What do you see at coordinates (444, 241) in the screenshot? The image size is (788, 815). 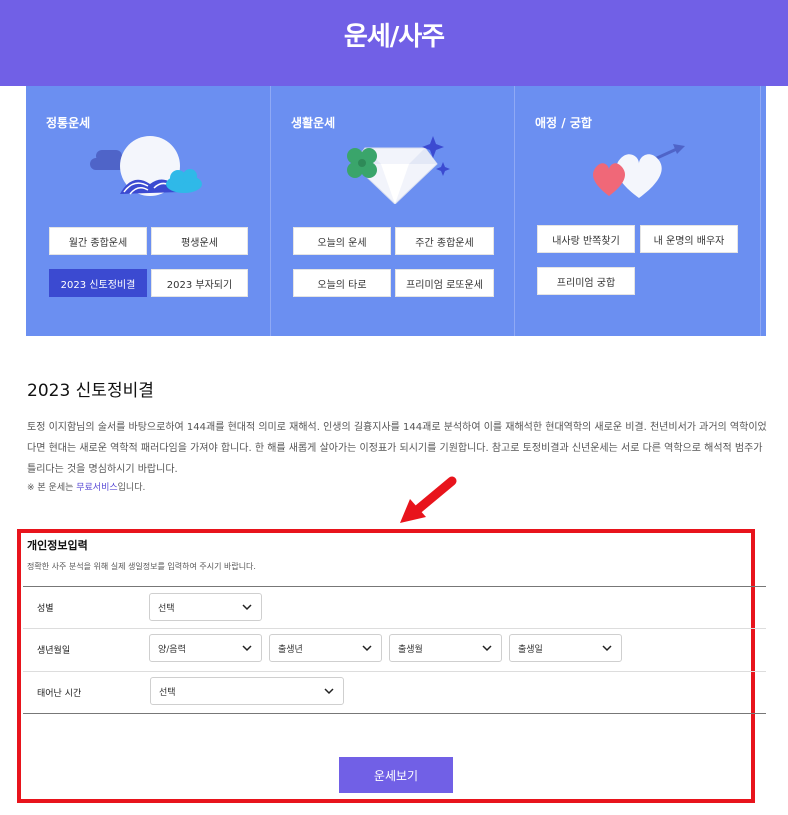 I see `button-weekly-fortune: 주간 종합운세` at bounding box center [444, 241].